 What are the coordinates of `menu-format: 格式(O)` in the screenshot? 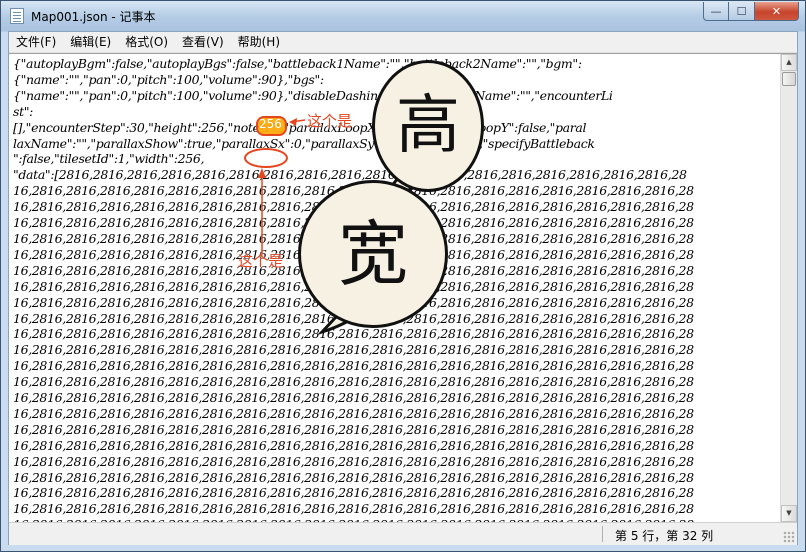 It's located at (146, 42).